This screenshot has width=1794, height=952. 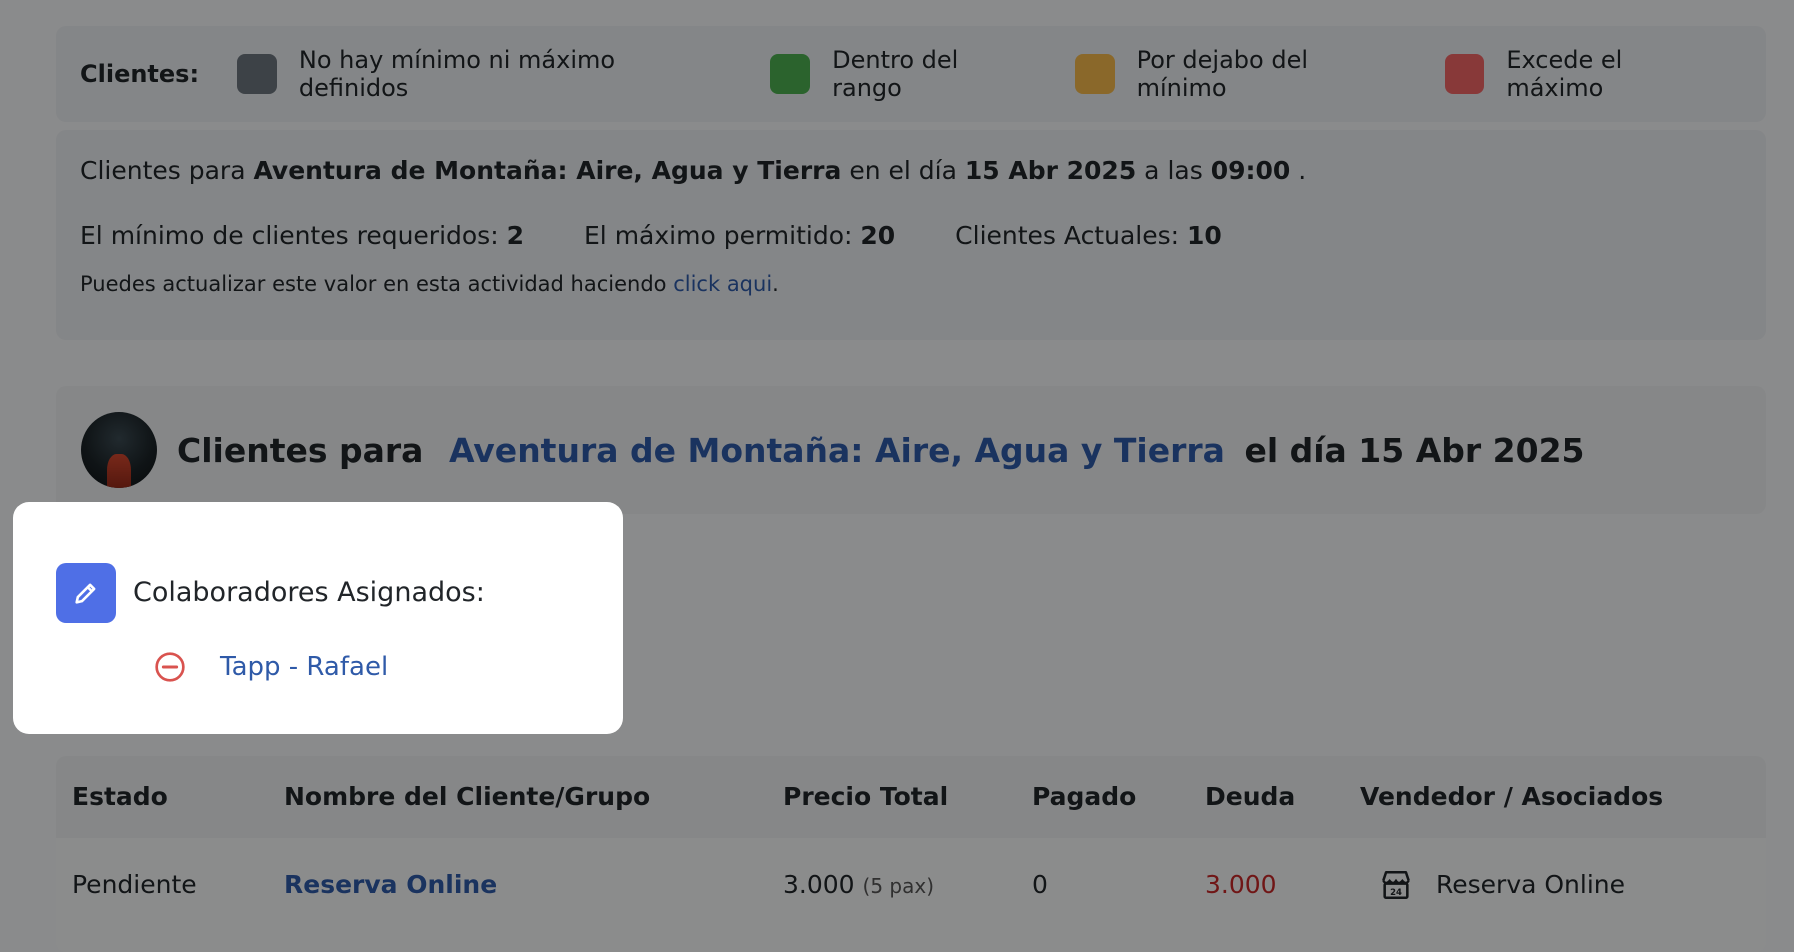 I want to click on edit-collaborators-button, so click(x=86, y=593).